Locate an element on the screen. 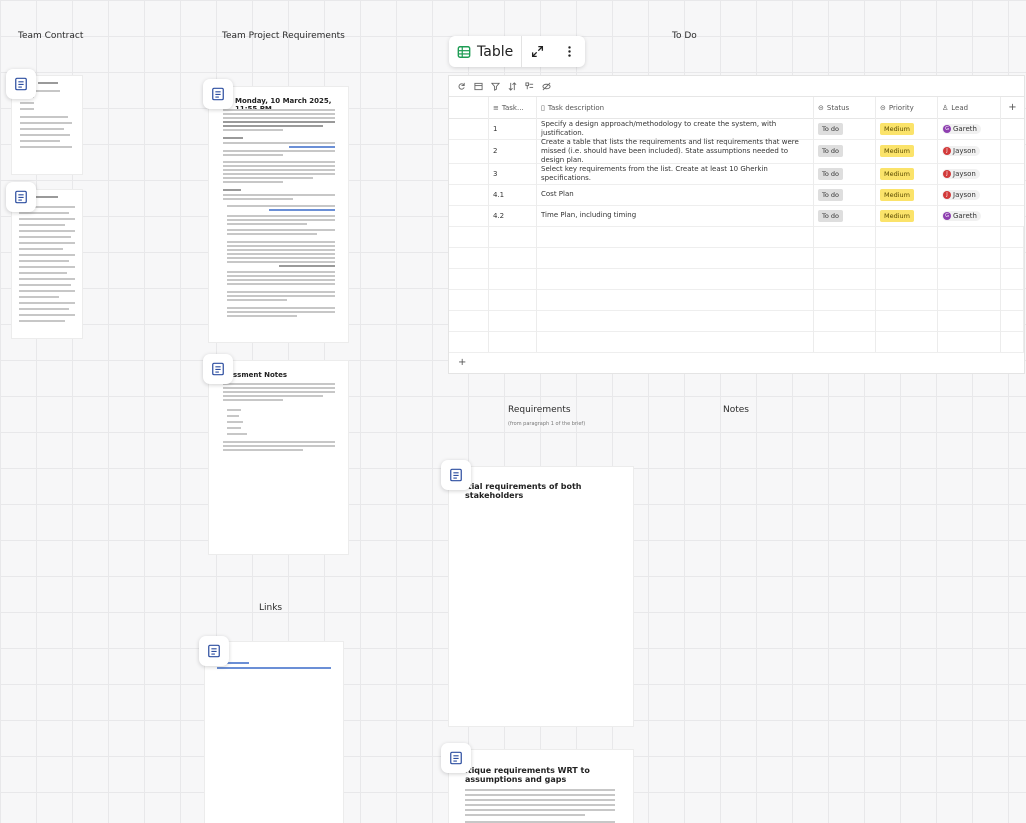  add-column-button: + is located at coordinates (1012, 107).